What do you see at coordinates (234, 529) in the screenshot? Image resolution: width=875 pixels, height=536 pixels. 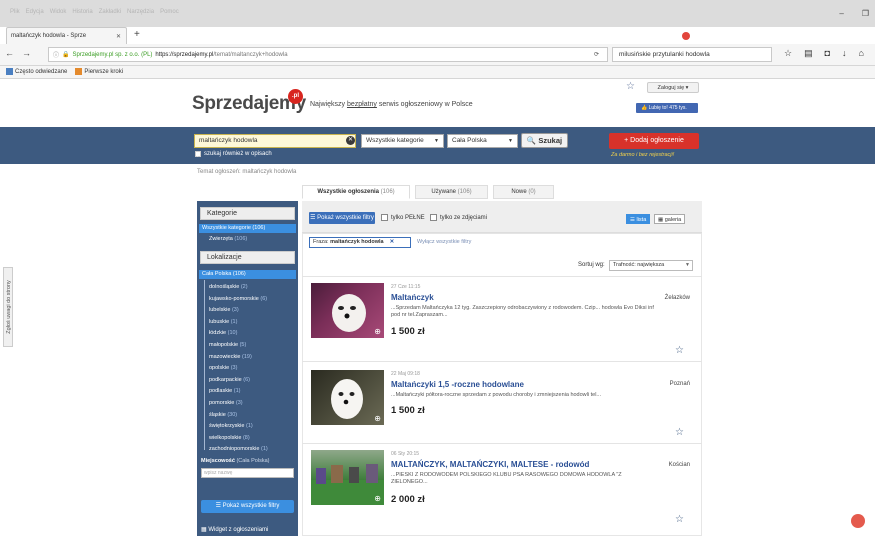 I see `widget-link: ▦ Widget z ogłoszeniami` at bounding box center [234, 529].